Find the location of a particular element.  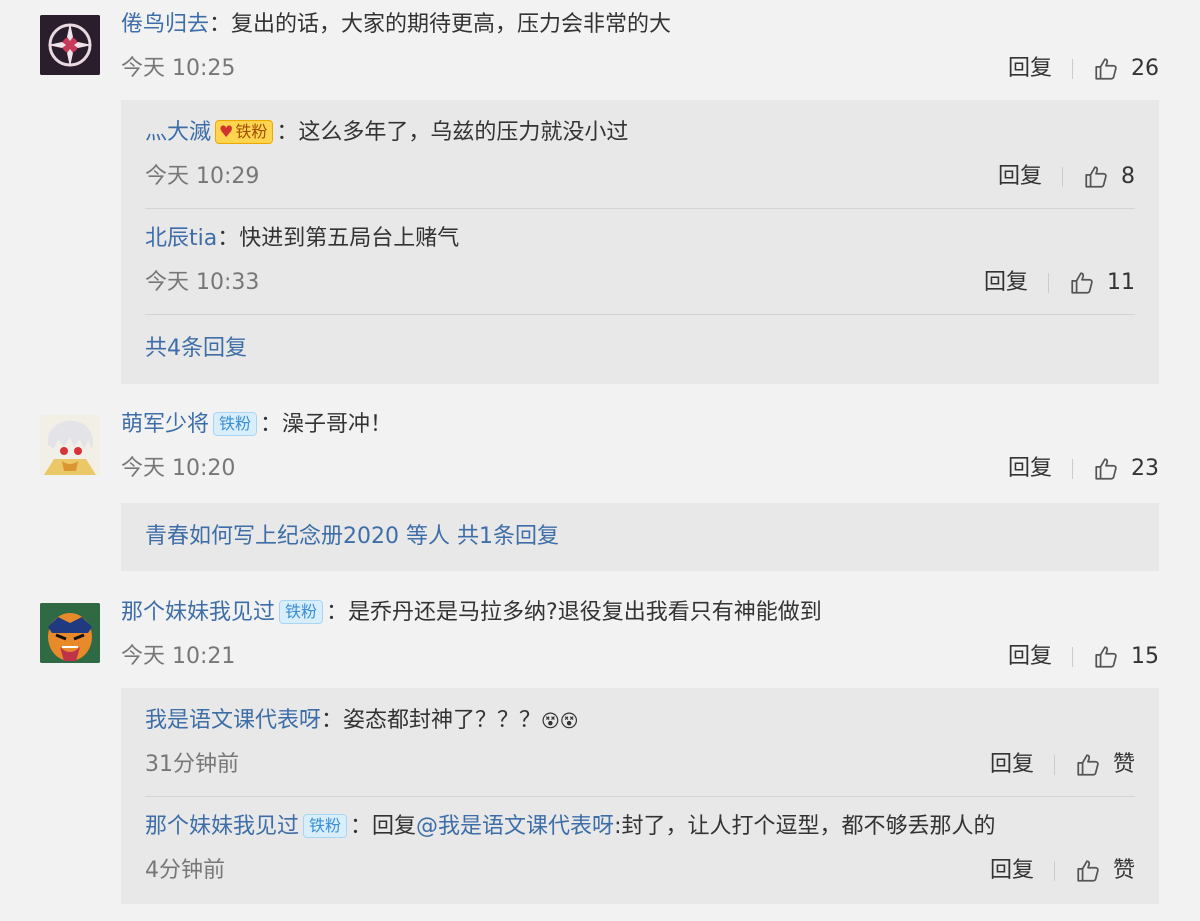

username-link: 倦鸟归去 is located at coordinates (165, 24).